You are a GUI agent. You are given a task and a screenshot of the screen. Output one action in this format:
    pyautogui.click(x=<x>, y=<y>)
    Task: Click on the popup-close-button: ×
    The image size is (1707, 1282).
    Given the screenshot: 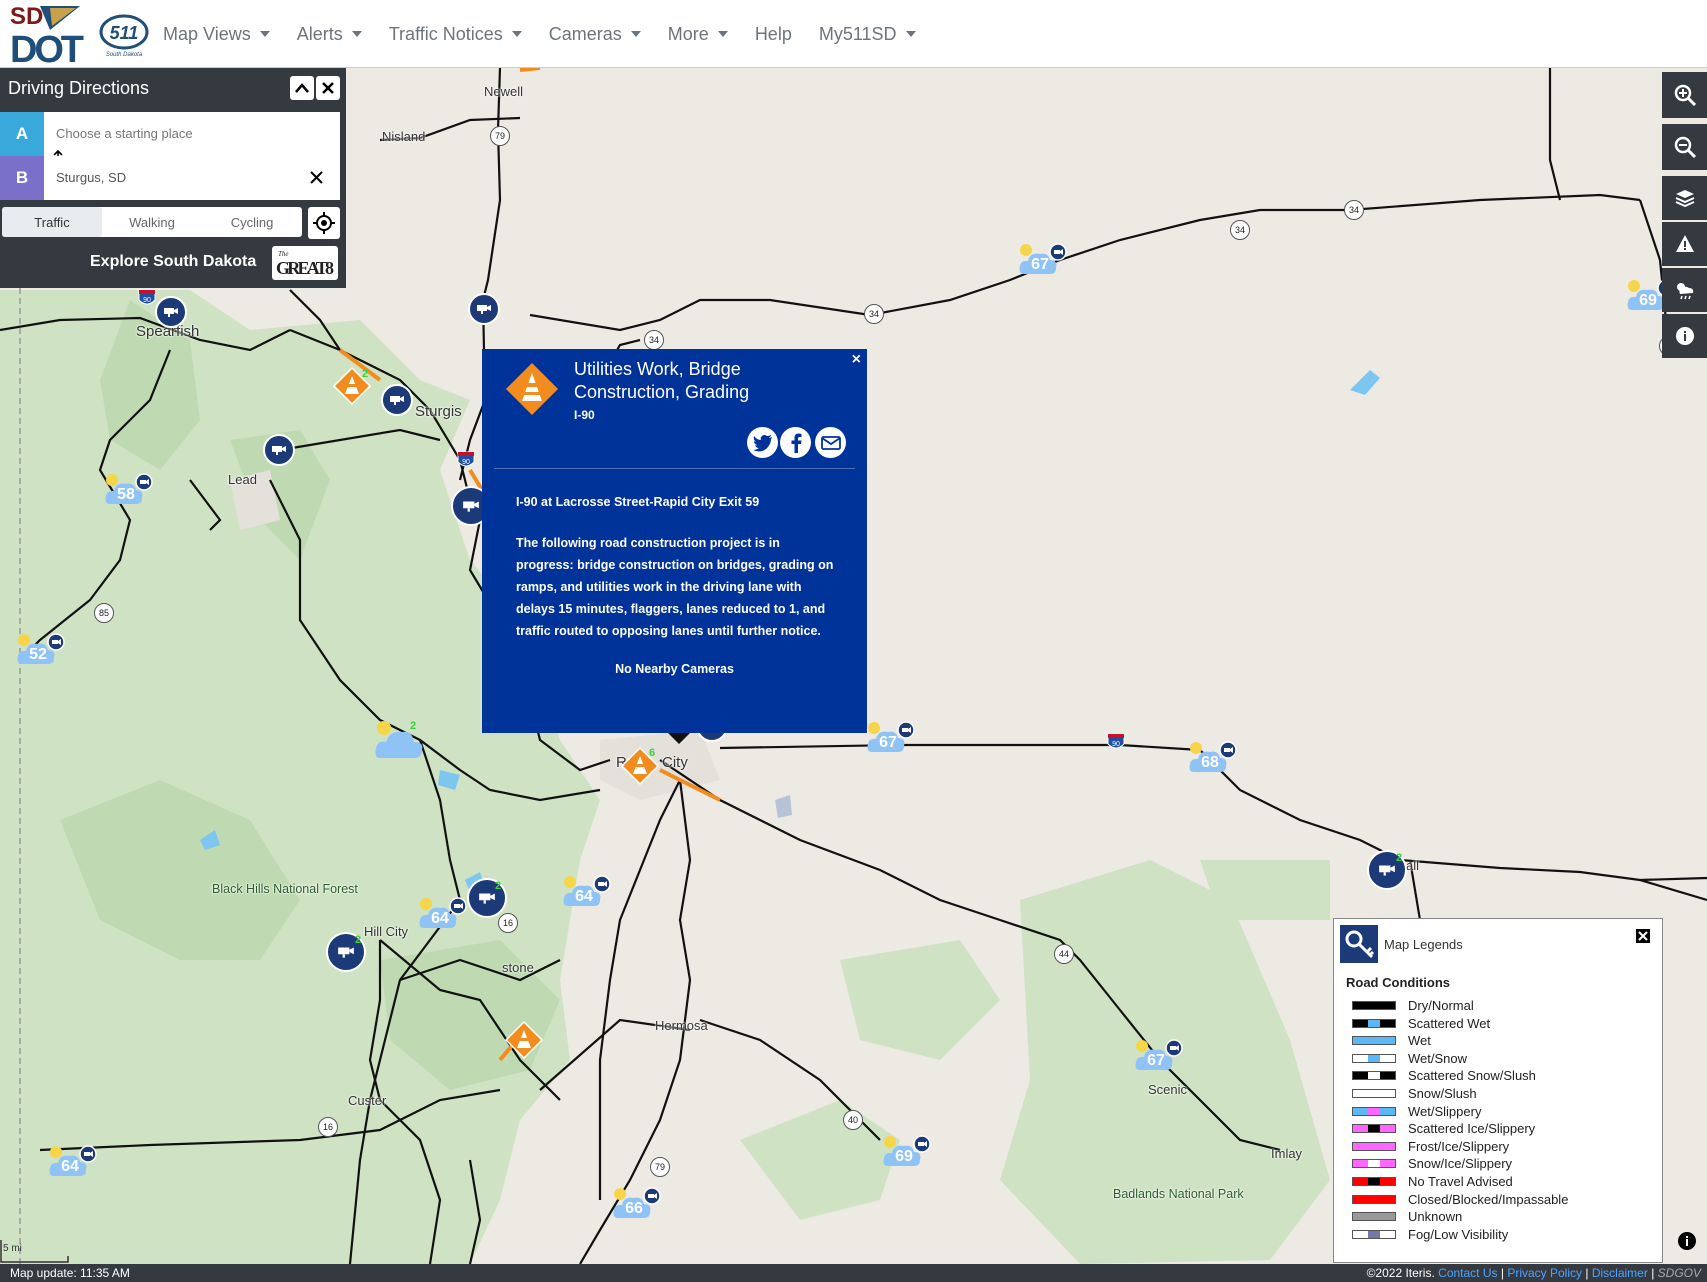 What is the action you would take?
    pyautogui.click(x=856, y=360)
    